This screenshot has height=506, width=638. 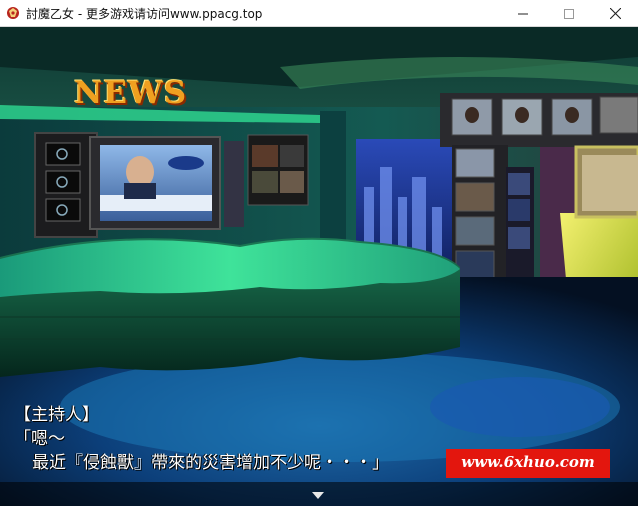 I want to click on speaker-name: 【主持人】, so click(x=56, y=415).